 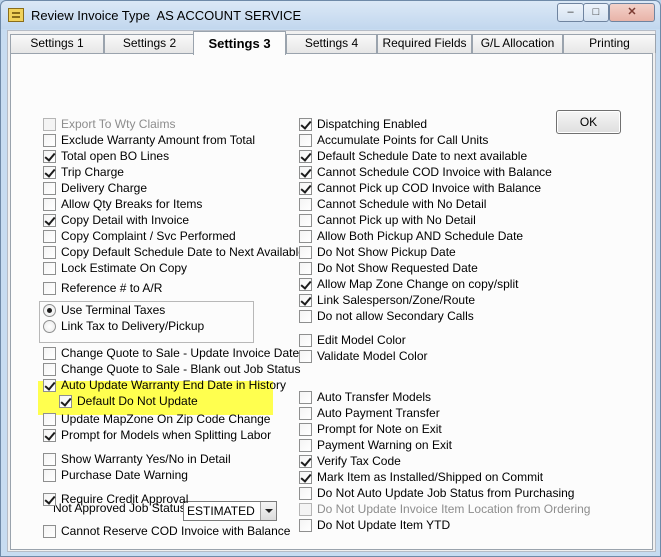 I want to click on checkbox-label: Reference # to A/R, so click(x=112, y=288).